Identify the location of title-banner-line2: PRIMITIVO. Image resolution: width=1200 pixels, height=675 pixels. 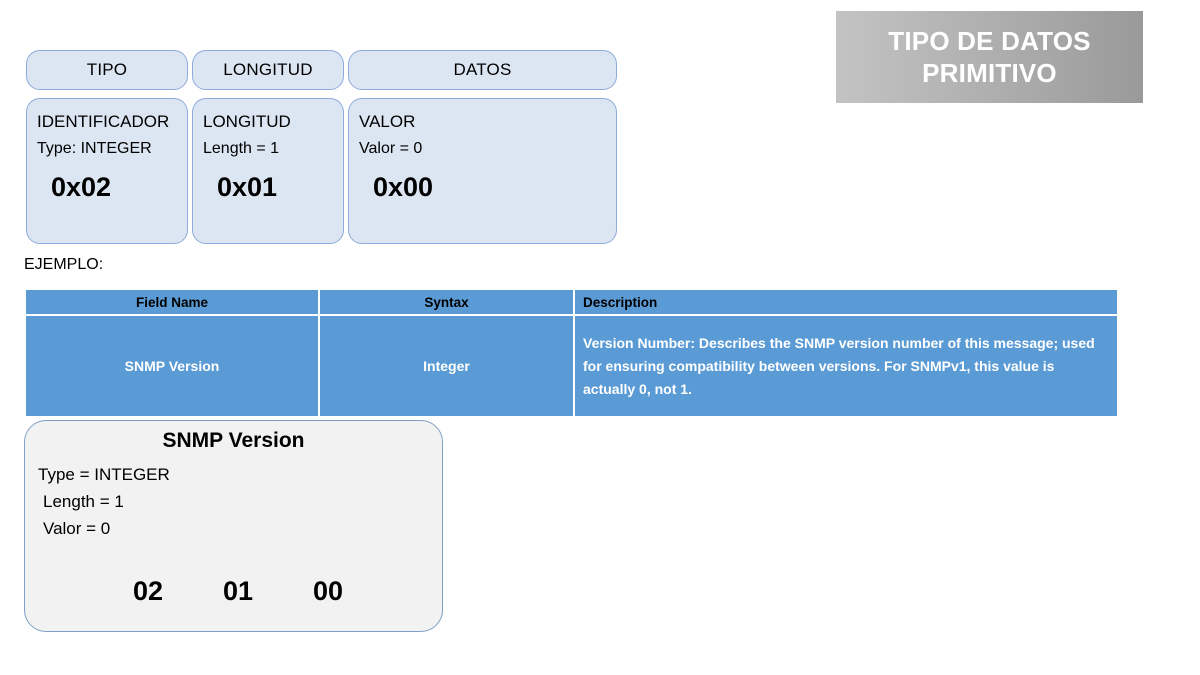
(989, 73).